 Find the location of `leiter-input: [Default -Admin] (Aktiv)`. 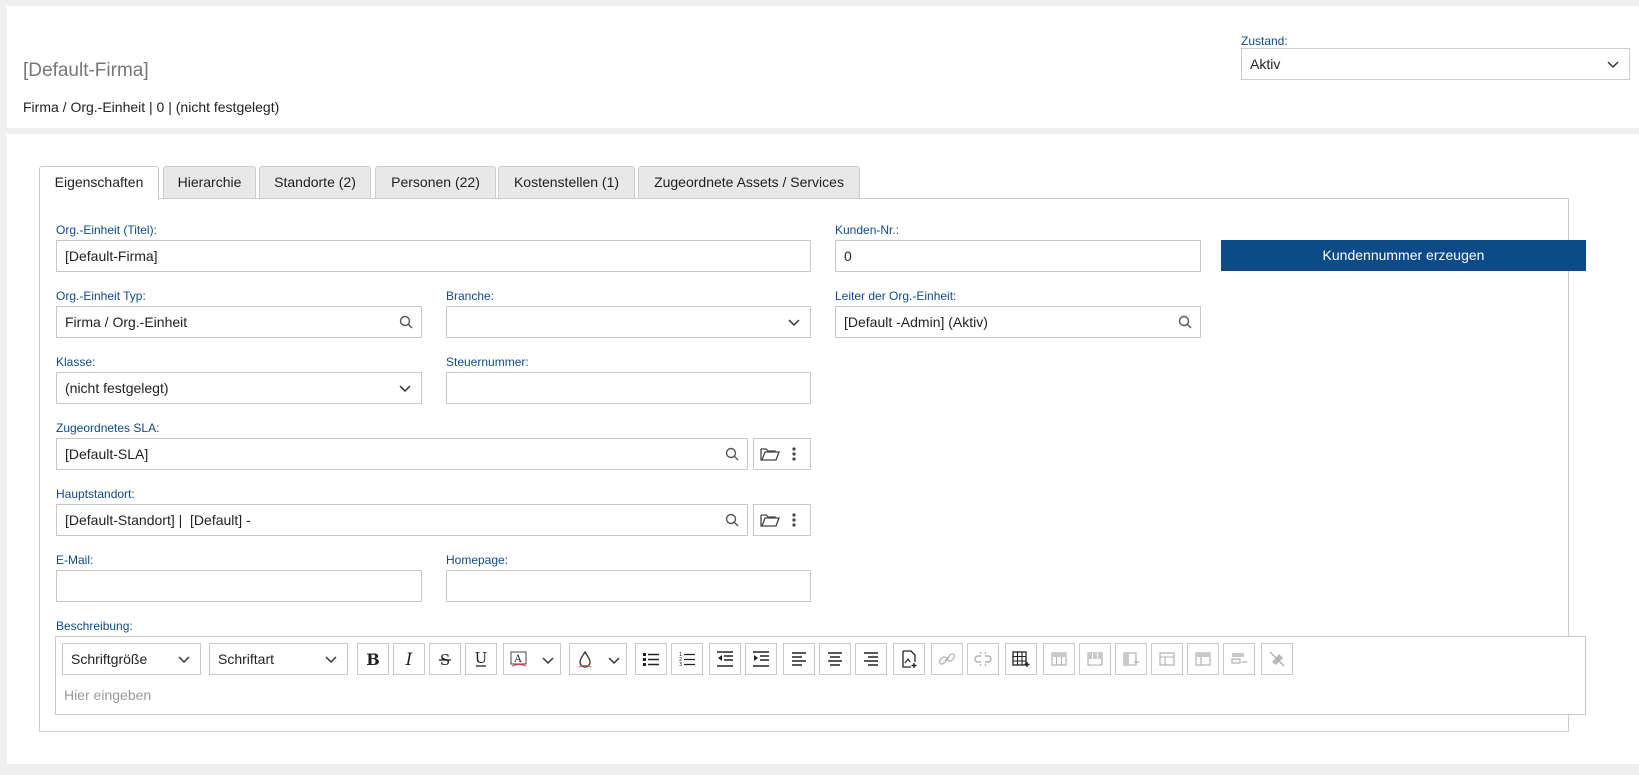

leiter-input: [Default -Admin] (Aktiv) is located at coordinates (1018, 322).